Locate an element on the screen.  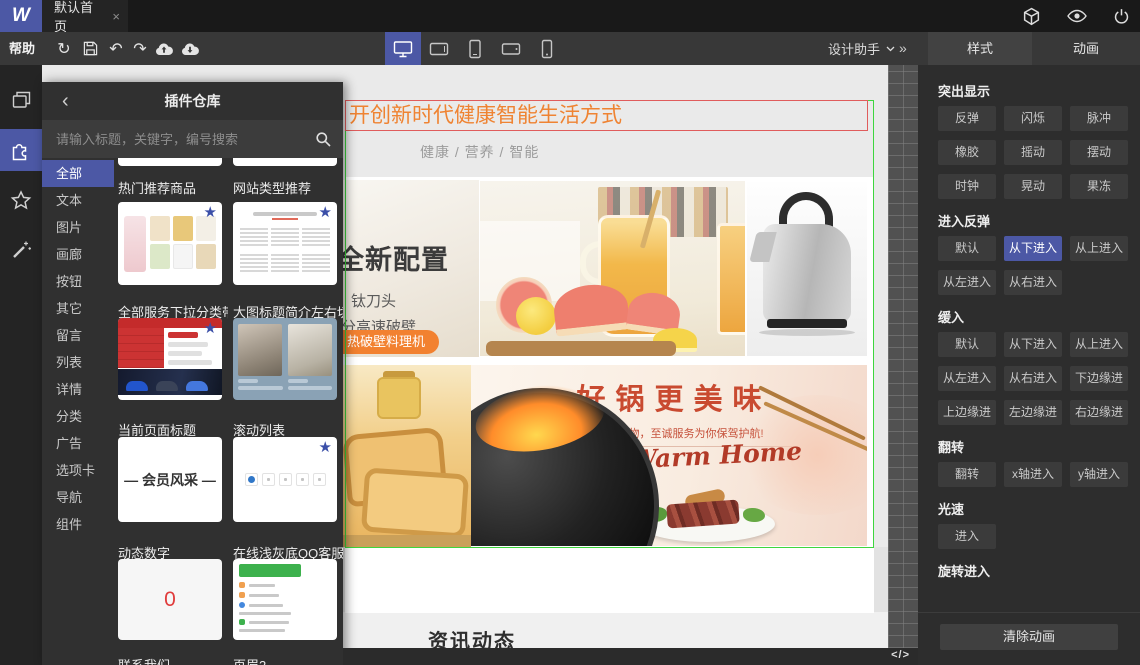
banner-button: 热破壁料理机 is located at coordinates (391, 342).